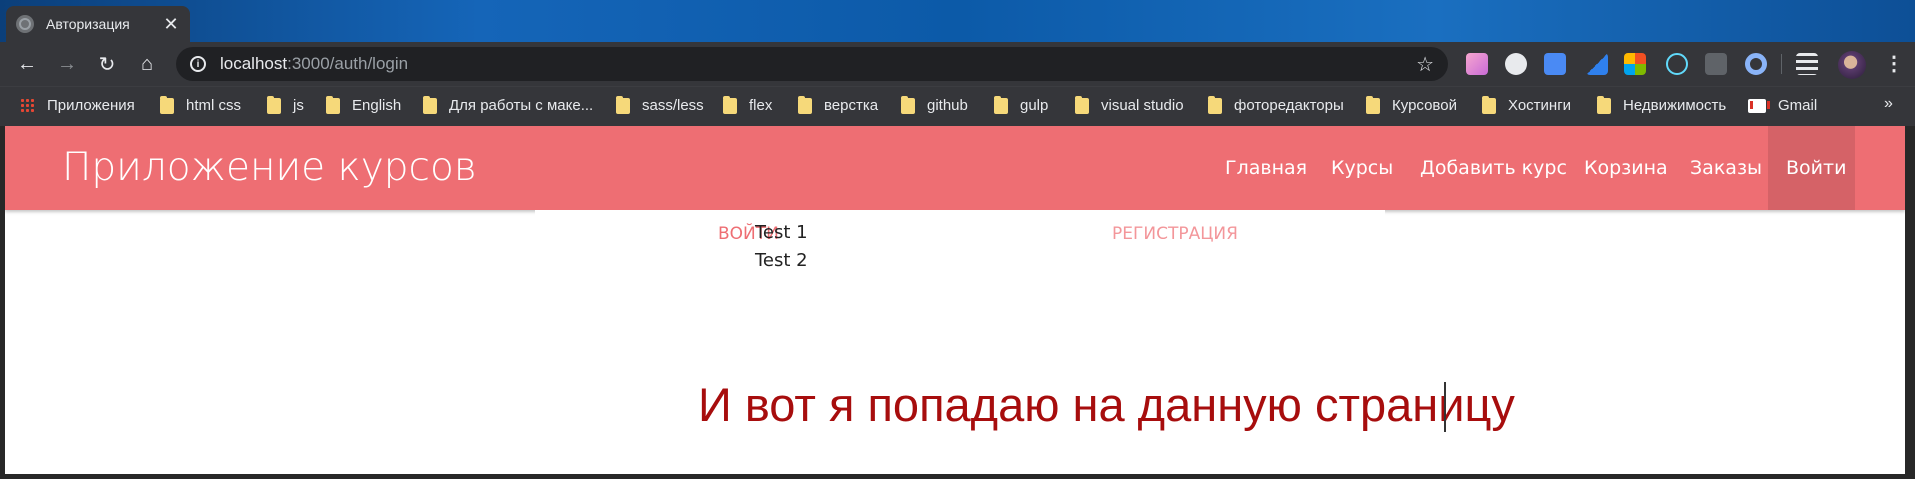 The image size is (1915, 479). What do you see at coordinates (77, 105) in the screenshot?
I see `bookmark-apps: Приложения` at bounding box center [77, 105].